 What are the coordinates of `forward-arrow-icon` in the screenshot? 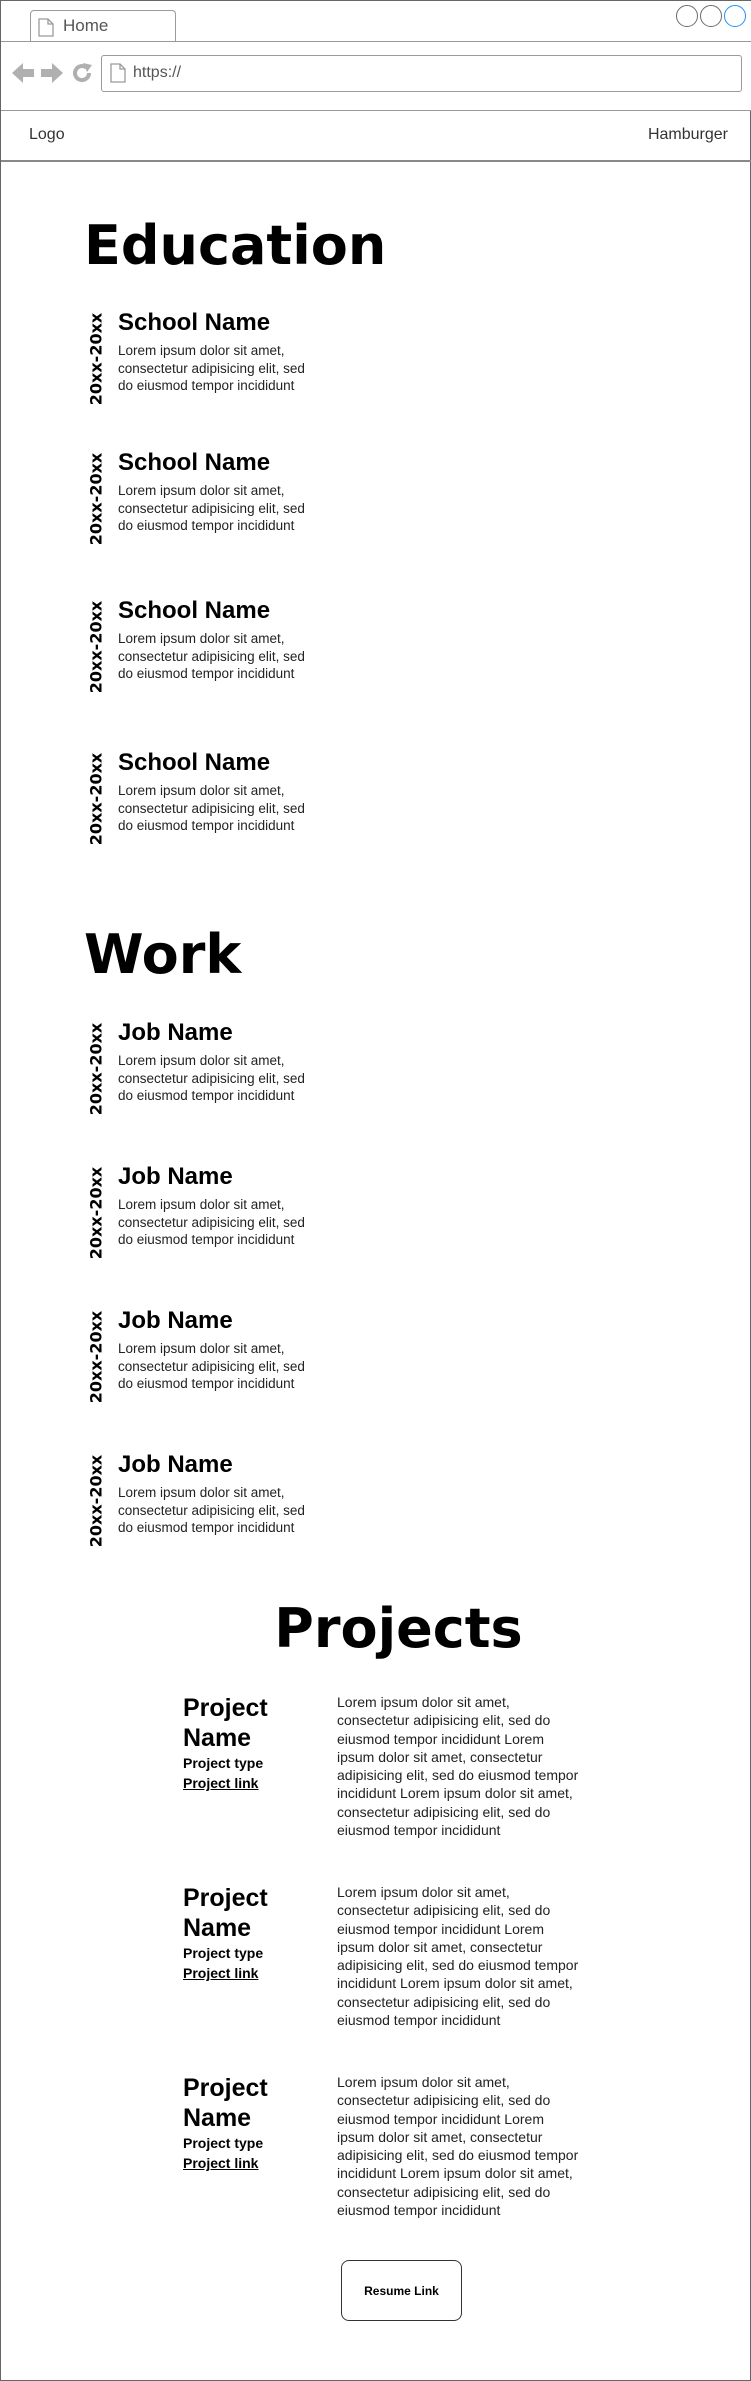 It's located at (52, 75).